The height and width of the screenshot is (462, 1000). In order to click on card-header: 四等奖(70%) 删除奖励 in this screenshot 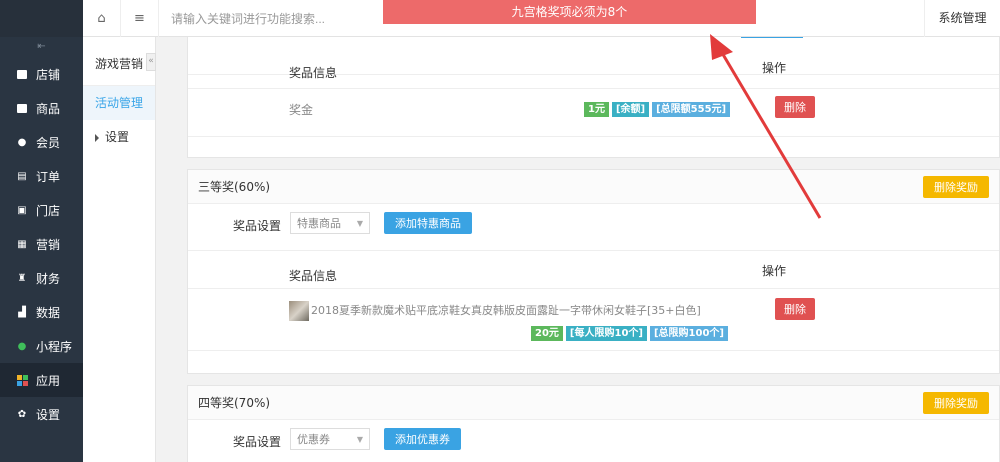, I will do `click(593, 403)`.